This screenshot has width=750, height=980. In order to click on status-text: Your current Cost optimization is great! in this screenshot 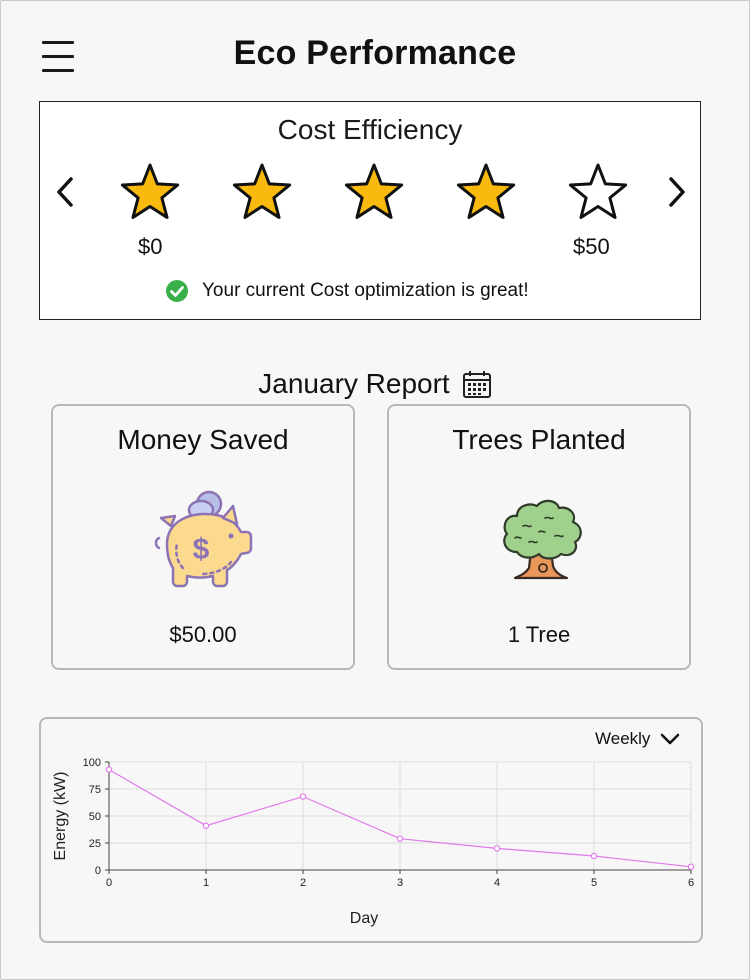, I will do `click(365, 290)`.